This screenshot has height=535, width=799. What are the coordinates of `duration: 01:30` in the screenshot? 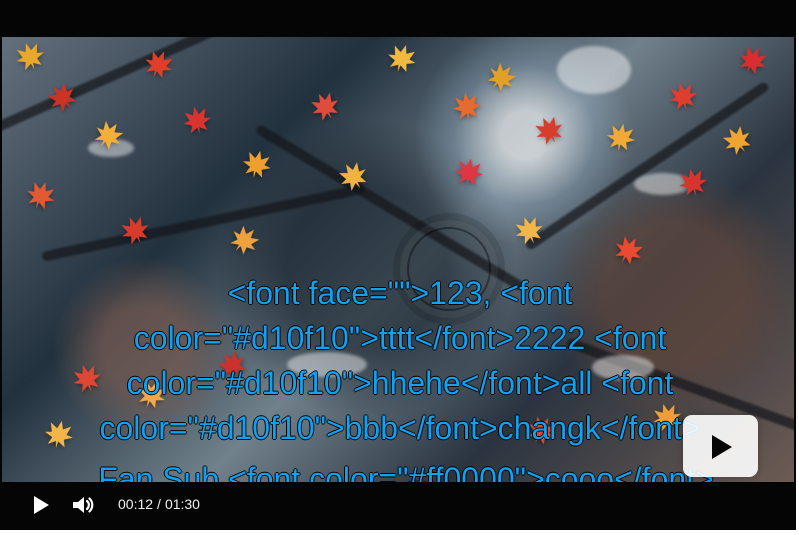 It's located at (182, 504).